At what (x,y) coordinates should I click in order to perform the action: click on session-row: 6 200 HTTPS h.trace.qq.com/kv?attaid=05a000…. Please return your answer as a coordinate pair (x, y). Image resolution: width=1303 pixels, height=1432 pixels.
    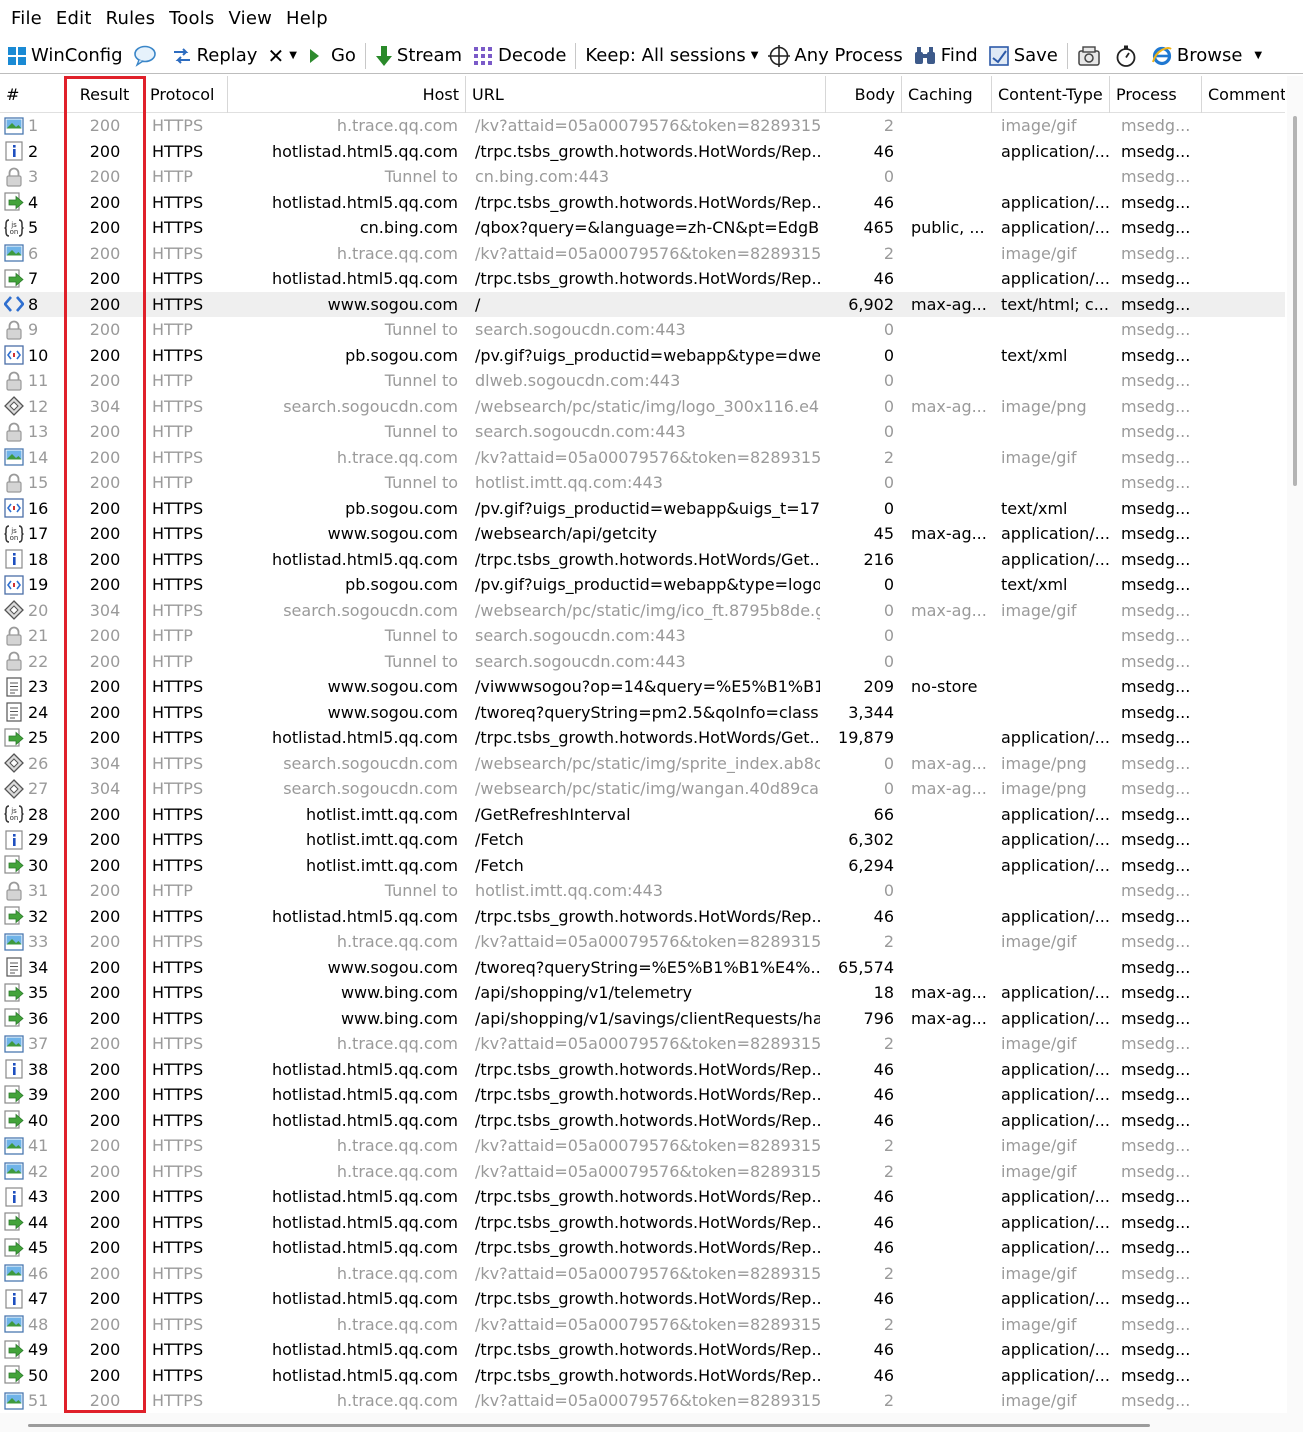
    Looking at the image, I should click on (642, 254).